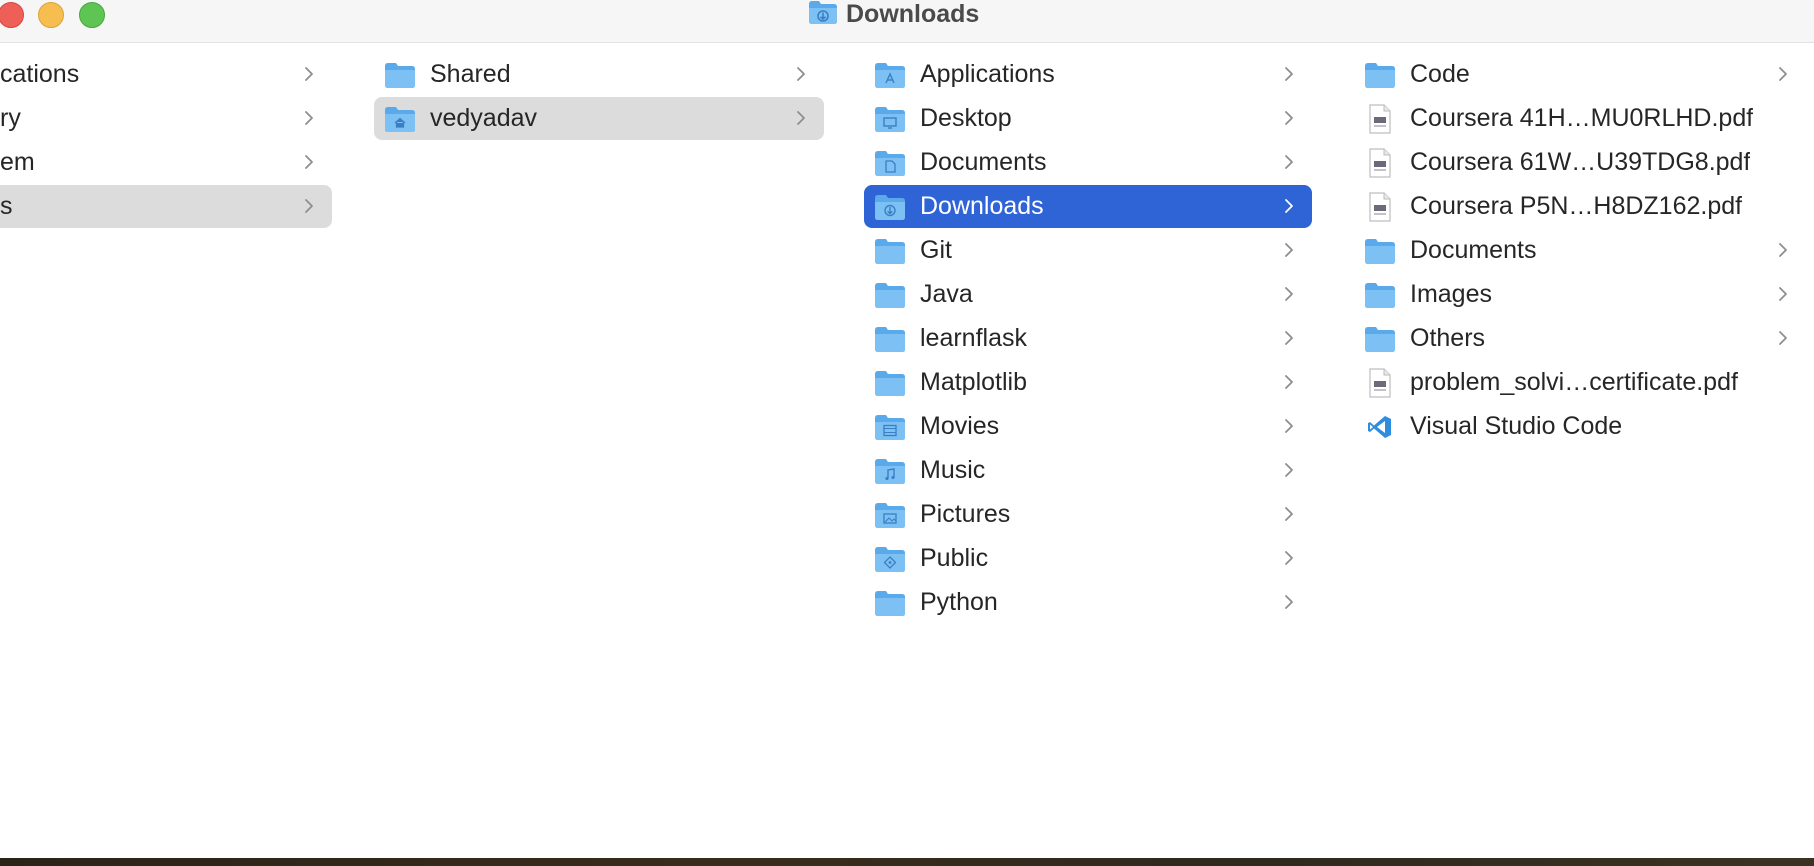 This screenshot has width=1814, height=866. Describe the element at coordinates (1088, 74) in the screenshot. I see `list-item: Applications` at that location.